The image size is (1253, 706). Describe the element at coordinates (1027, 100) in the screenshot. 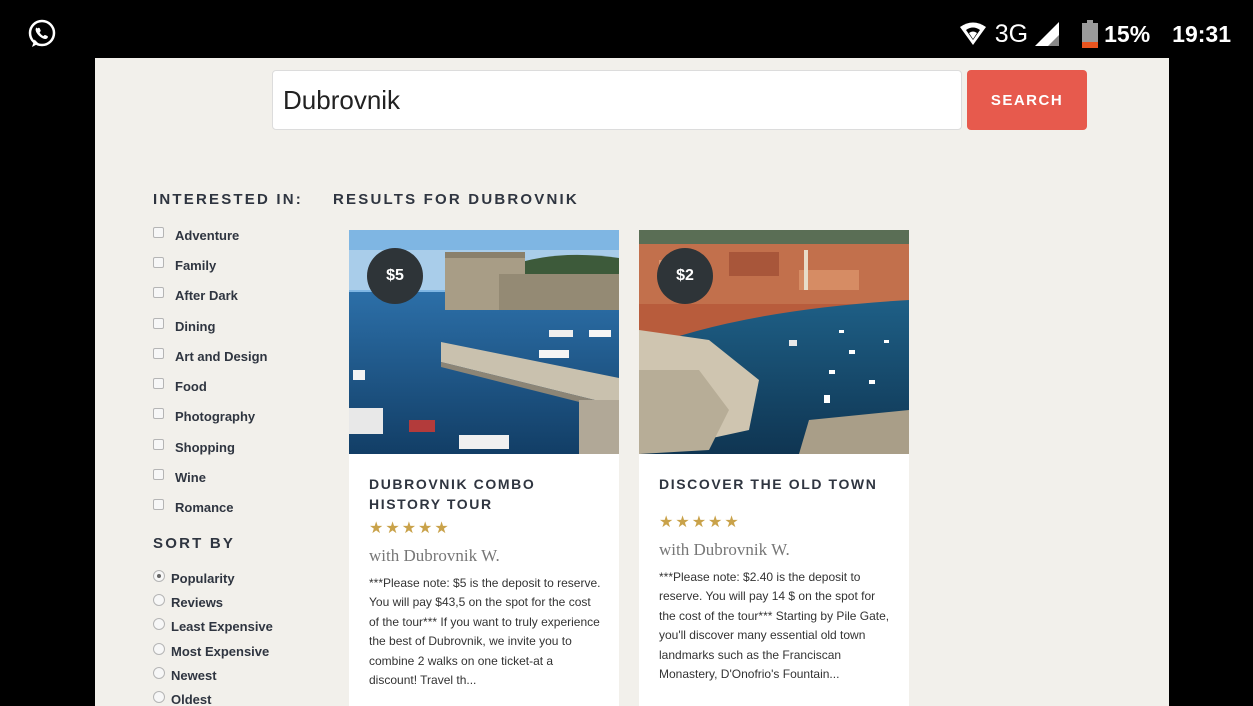

I see `search-button: SEARCH` at that location.